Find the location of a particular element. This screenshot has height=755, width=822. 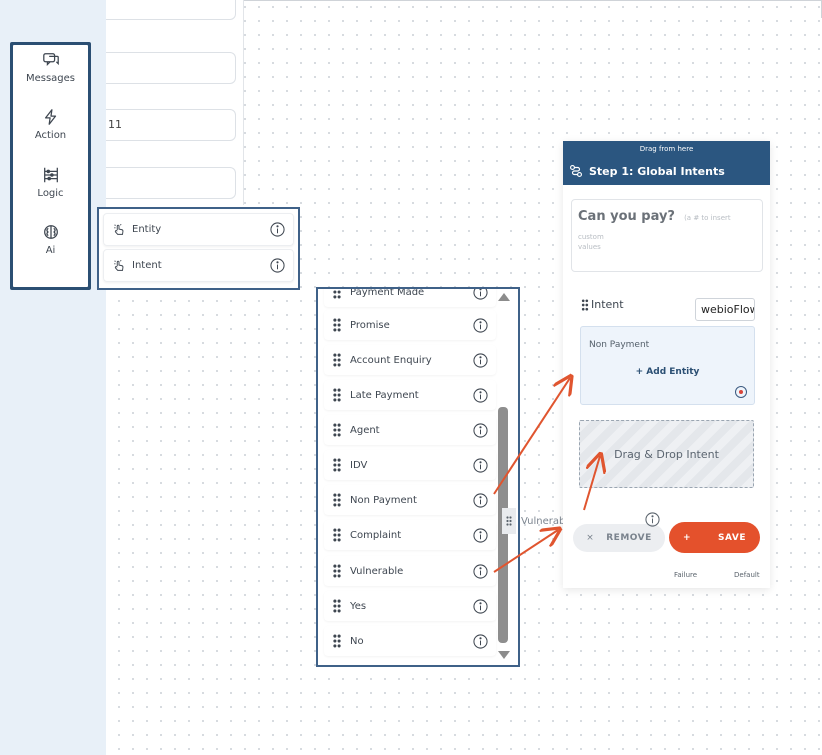

message-text: Can you pay? is located at coordinates (626, 216).